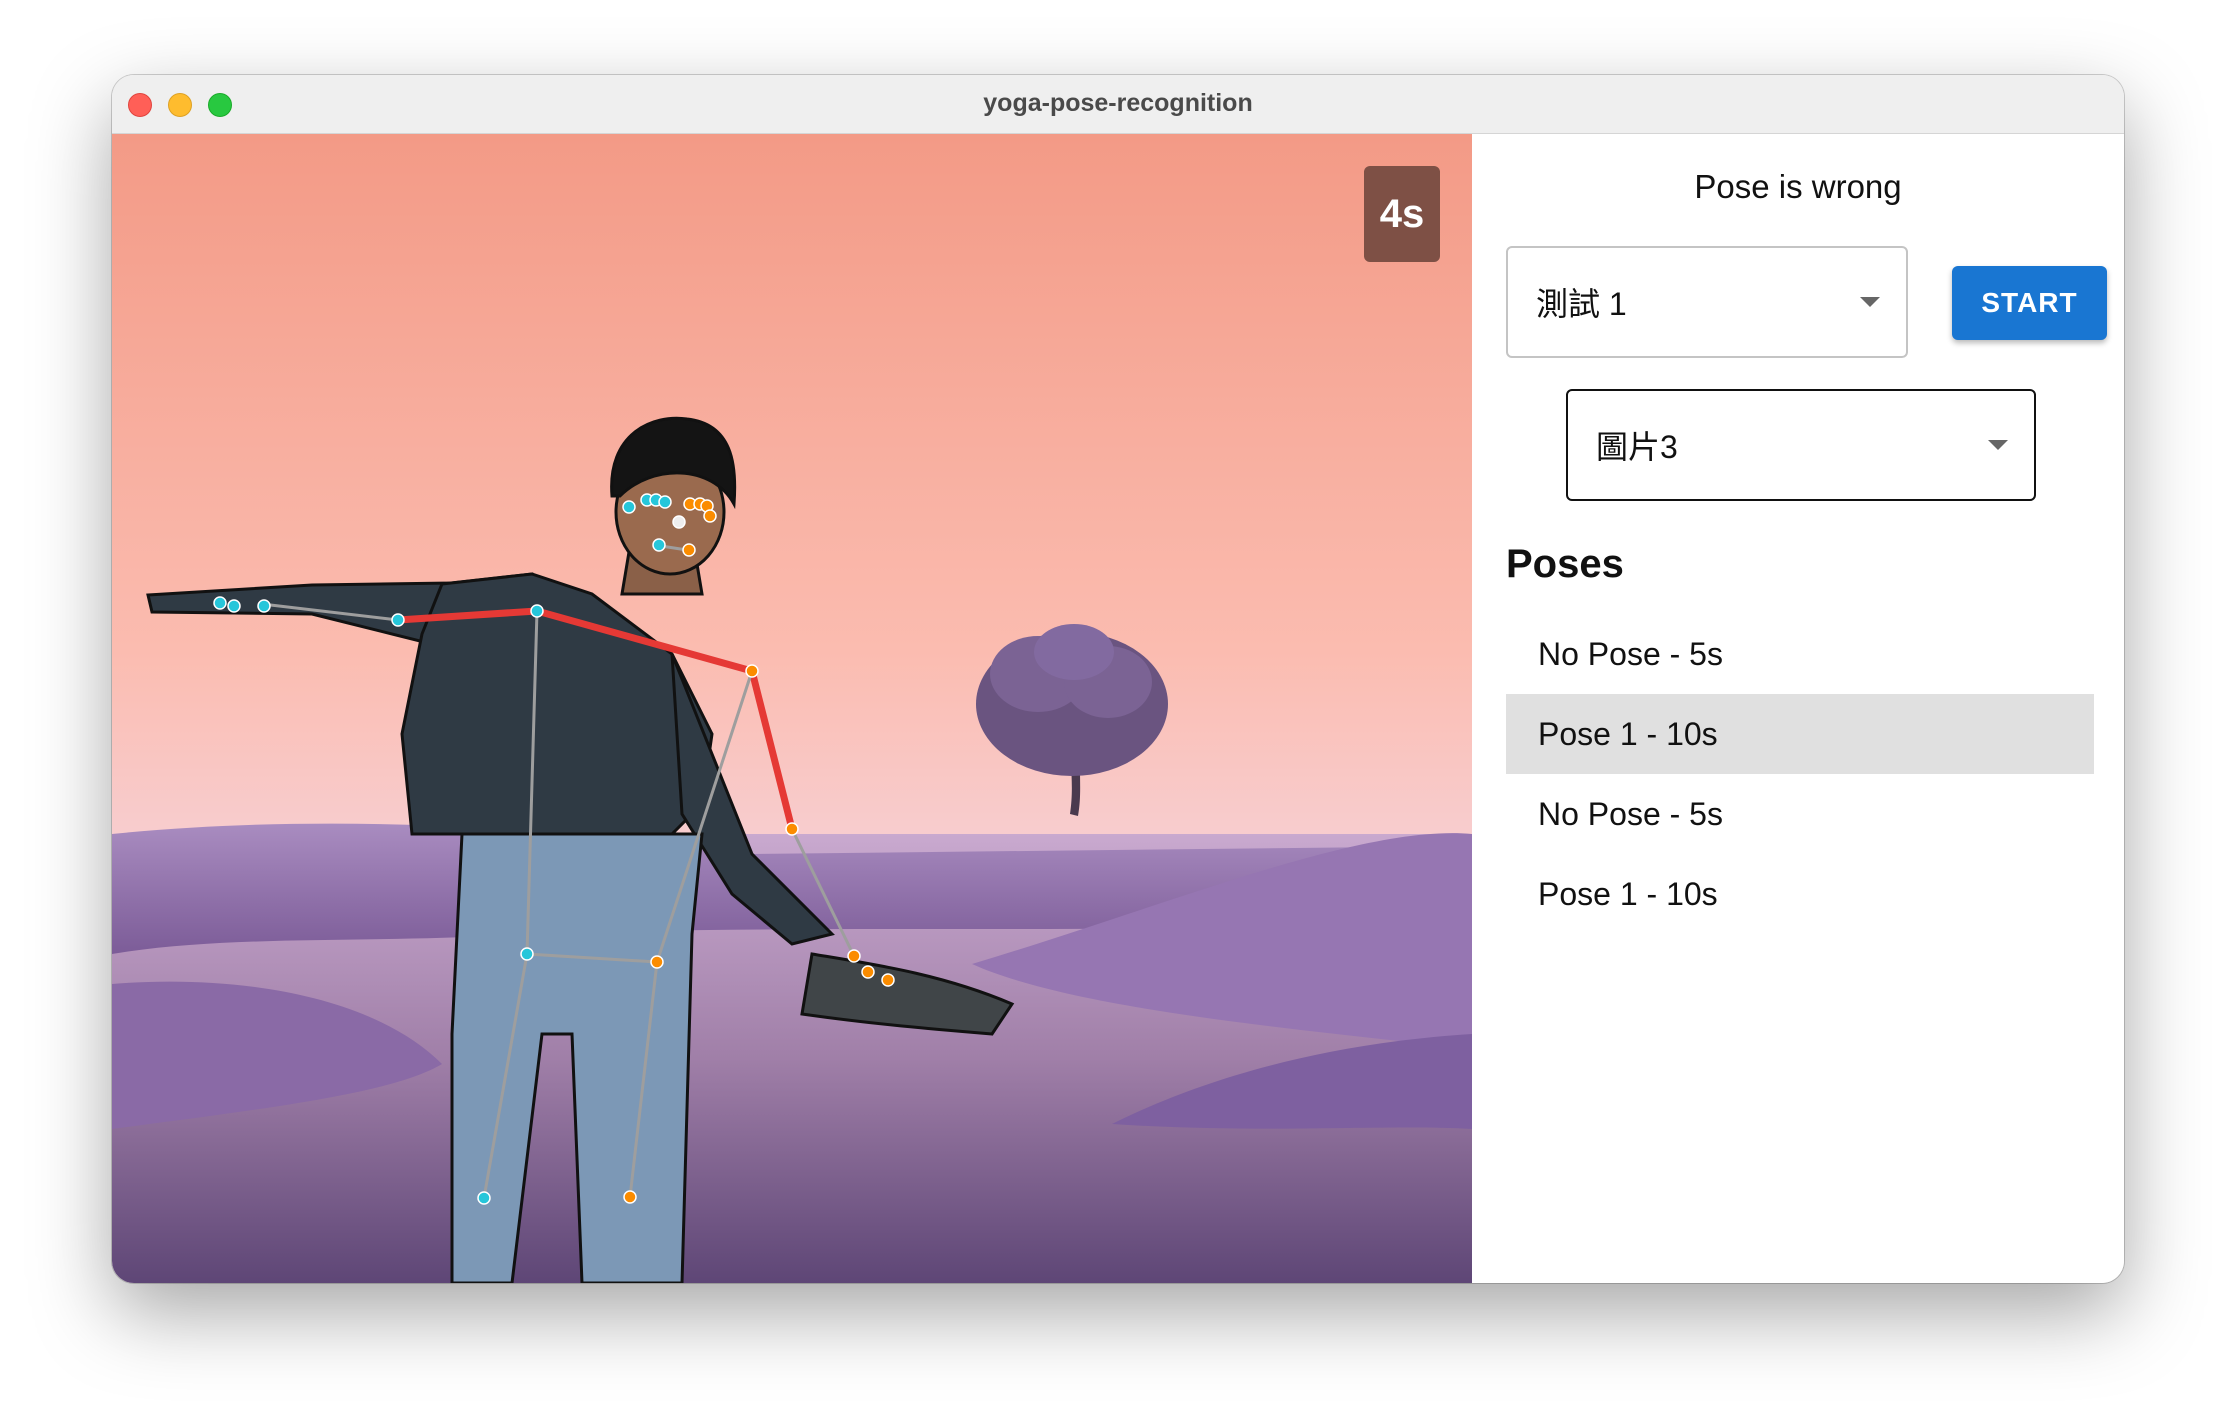 This screenshot has width=2224, height=1424. What do you see at coordinates (1707, 302) in the screenshot?
I see `test-select: 測試 1` at bounding box center [1707, 302].